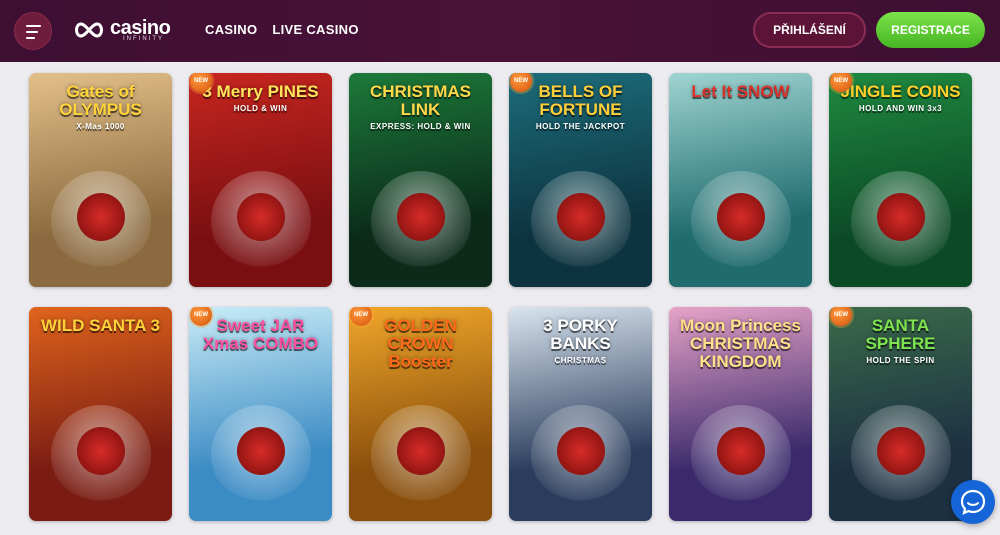 This screenshot has height=535, width=1000. What do you see at coordinates (260, 91) in the screenshot?
I see `game-title-text: 3 Merry PINES` at bounding box center [260, 91].